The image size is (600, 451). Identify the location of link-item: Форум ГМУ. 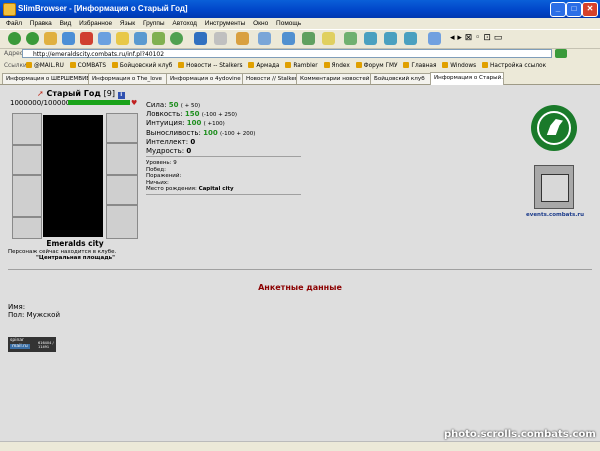
(377, 66).